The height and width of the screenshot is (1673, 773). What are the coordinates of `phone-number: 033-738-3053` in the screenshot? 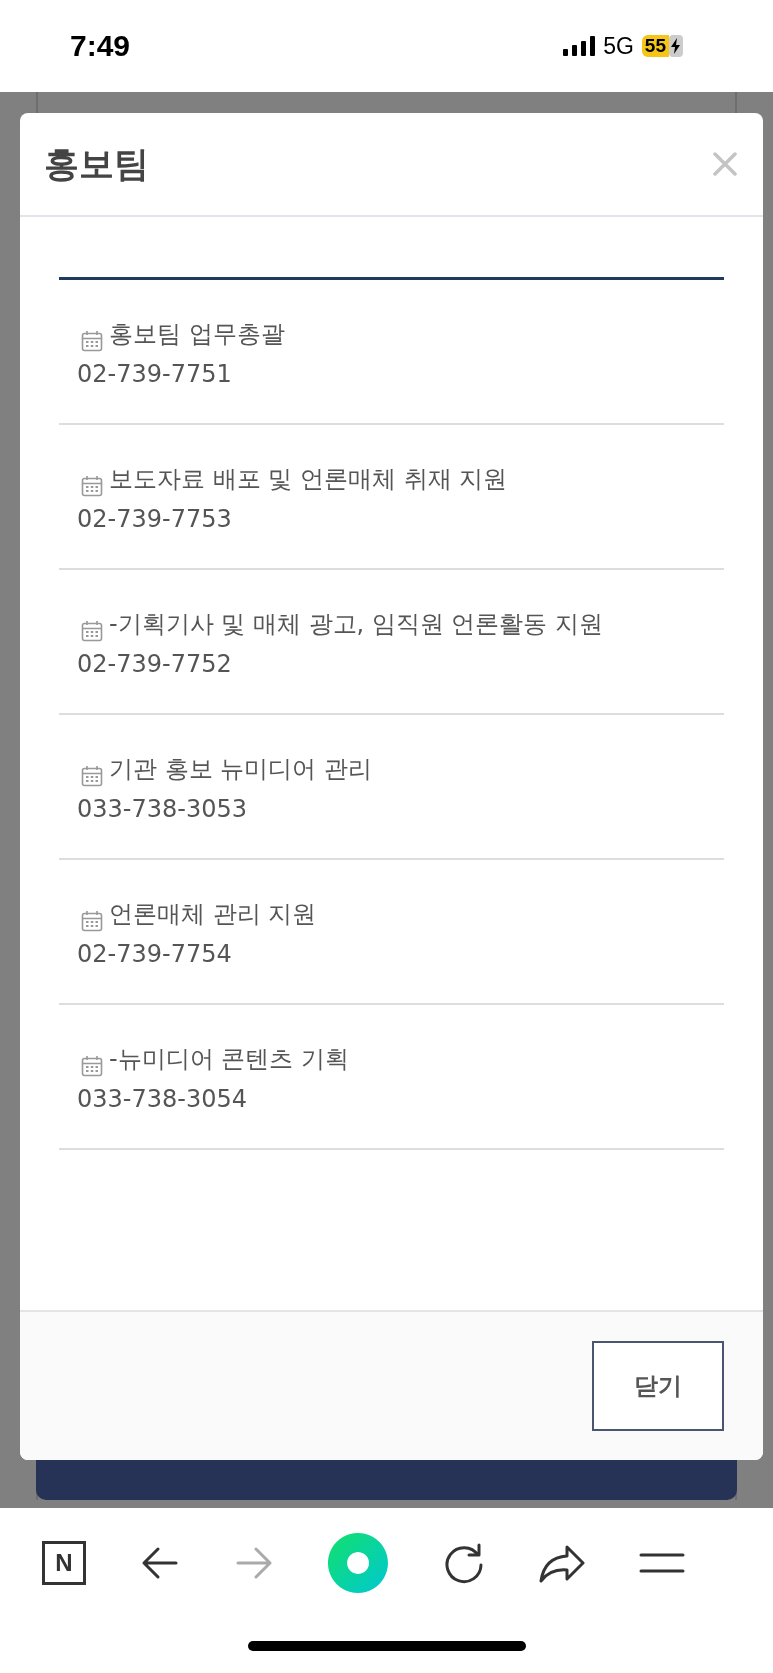 It's located at (162, 809).